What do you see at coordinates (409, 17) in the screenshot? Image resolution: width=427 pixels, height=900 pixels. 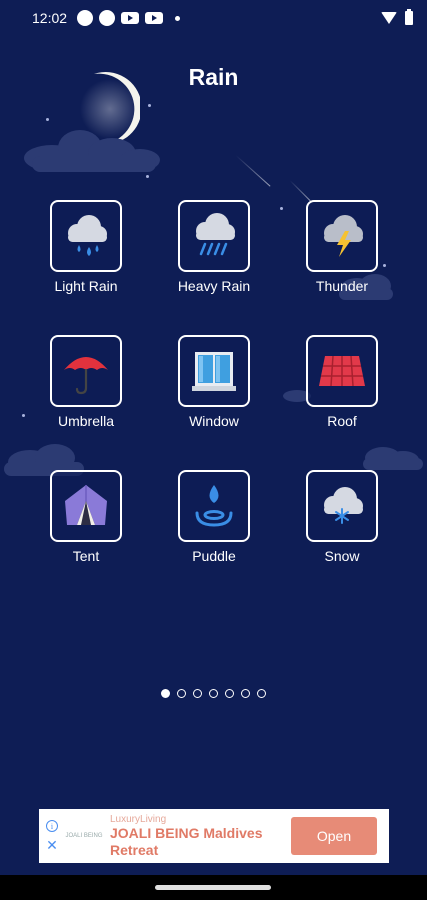 I see `battery-icon` at bounding box center [409, 17].